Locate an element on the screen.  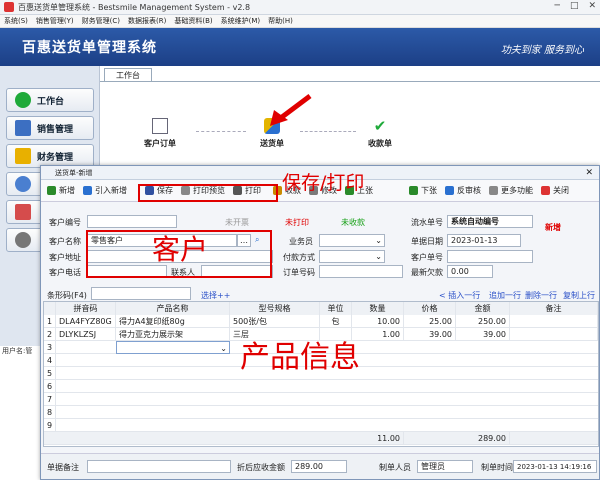
more-button: 更多功能 is located at coordinates (511, 190).